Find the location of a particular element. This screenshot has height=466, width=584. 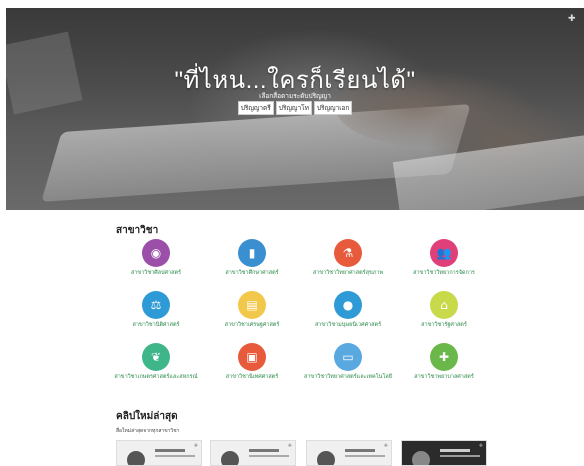

camera-icon: ▣ is located at coordinates (252, 357).